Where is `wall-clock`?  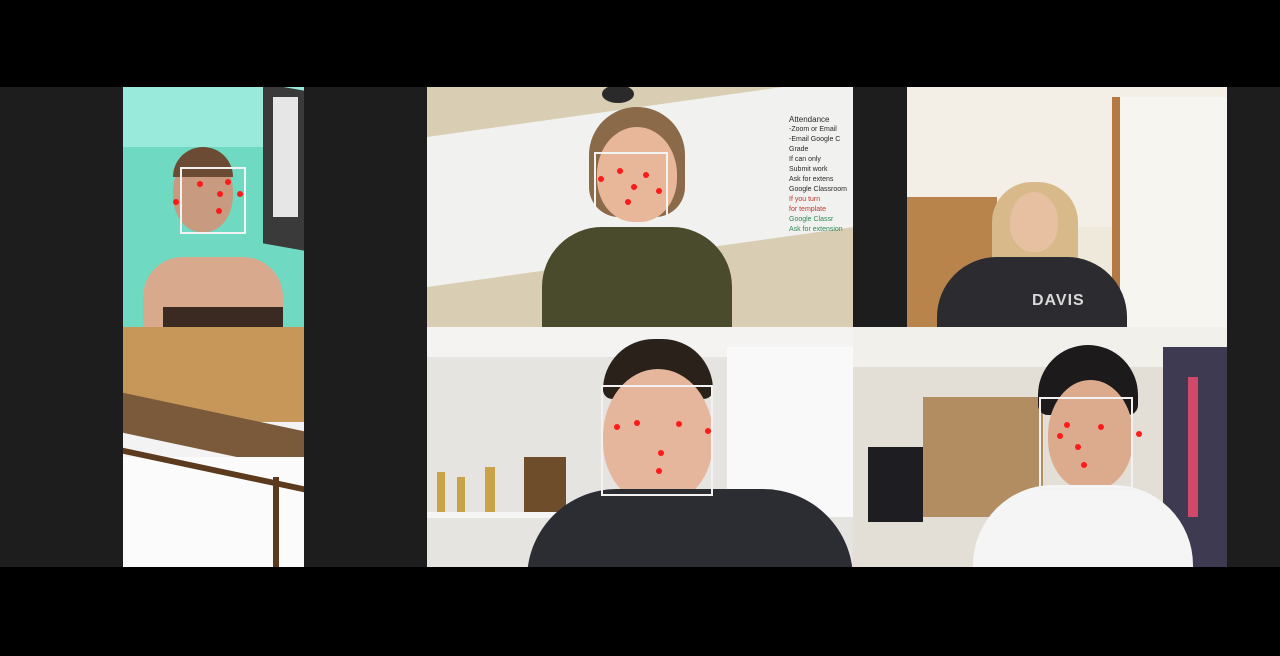 wall-clock is located at coordinates (618, 95).